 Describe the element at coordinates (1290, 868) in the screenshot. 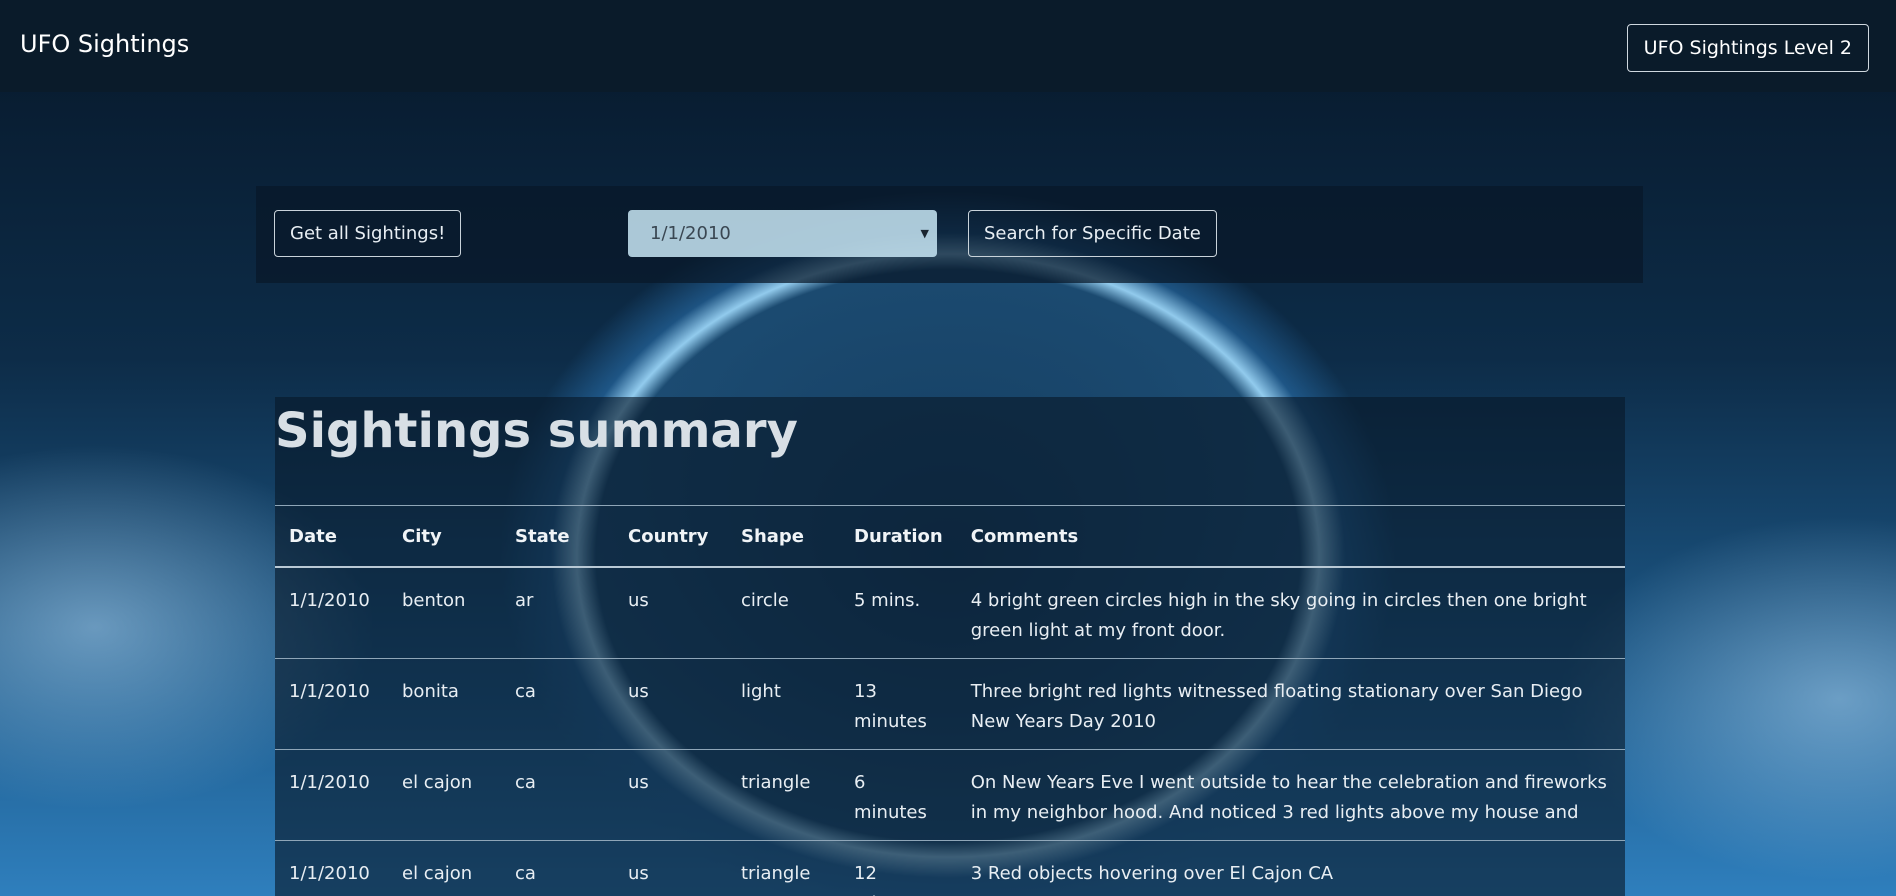

I see `cell-comments: 3 Red objects hovering over El Cajon CA` at that location.